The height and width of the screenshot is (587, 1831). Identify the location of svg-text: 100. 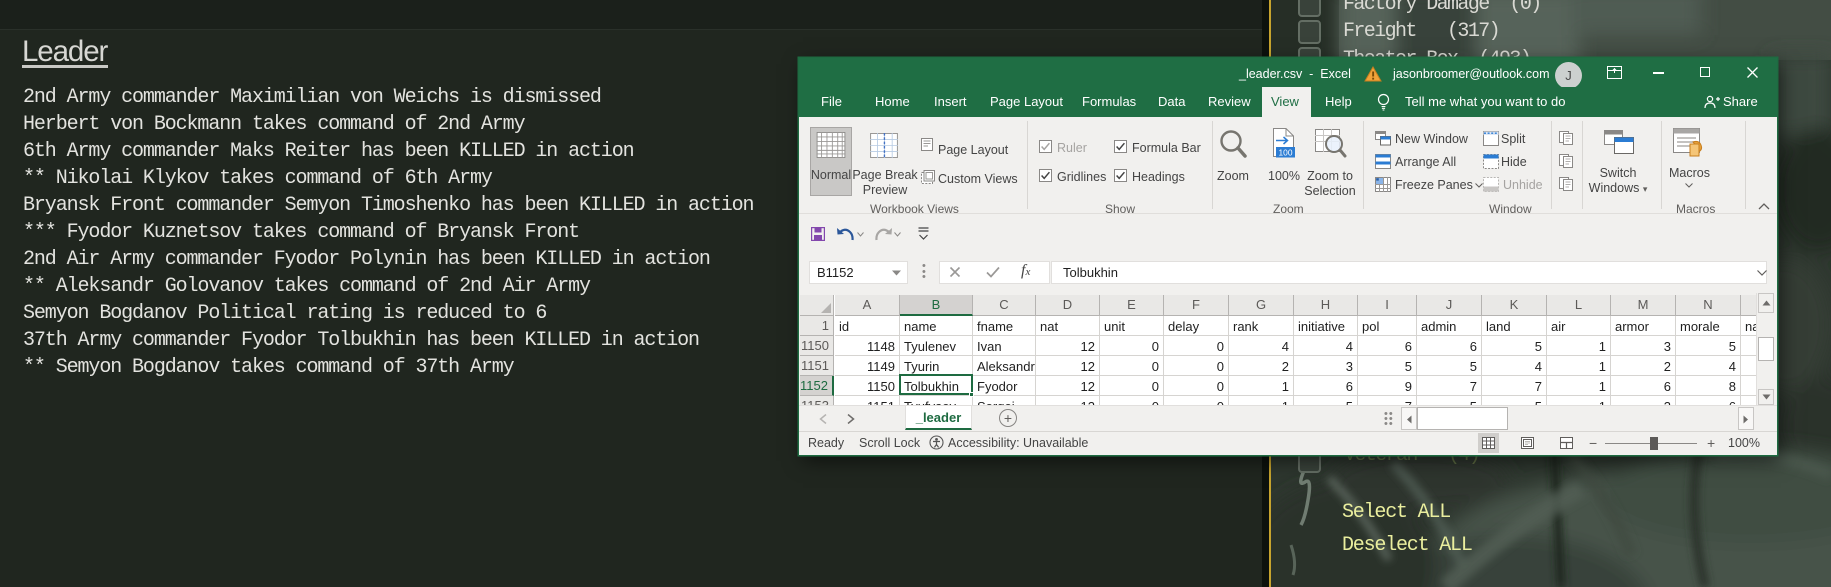
(1286, 153).